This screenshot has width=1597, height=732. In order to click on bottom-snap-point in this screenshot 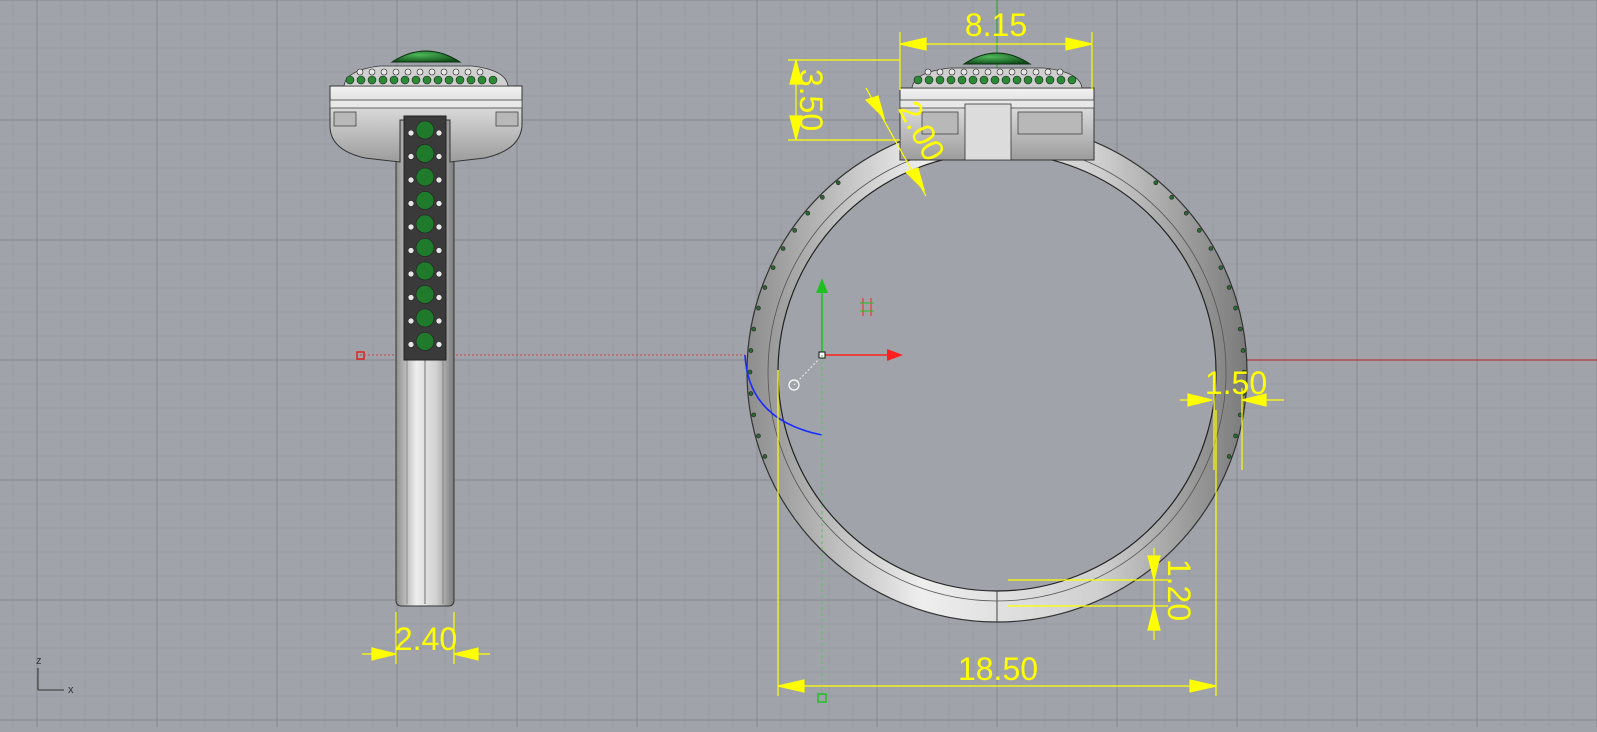, I will do `click(822, 698)`.